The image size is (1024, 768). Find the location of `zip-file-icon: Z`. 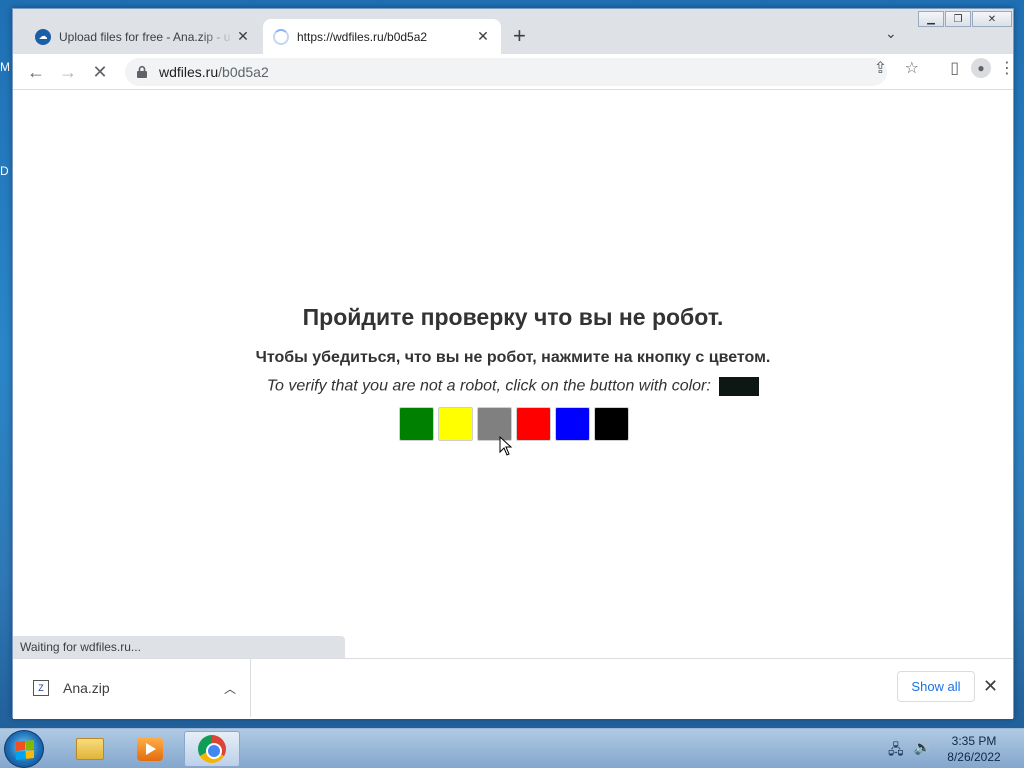

zip-file-icon: Z is located at coordinates (41, 688).